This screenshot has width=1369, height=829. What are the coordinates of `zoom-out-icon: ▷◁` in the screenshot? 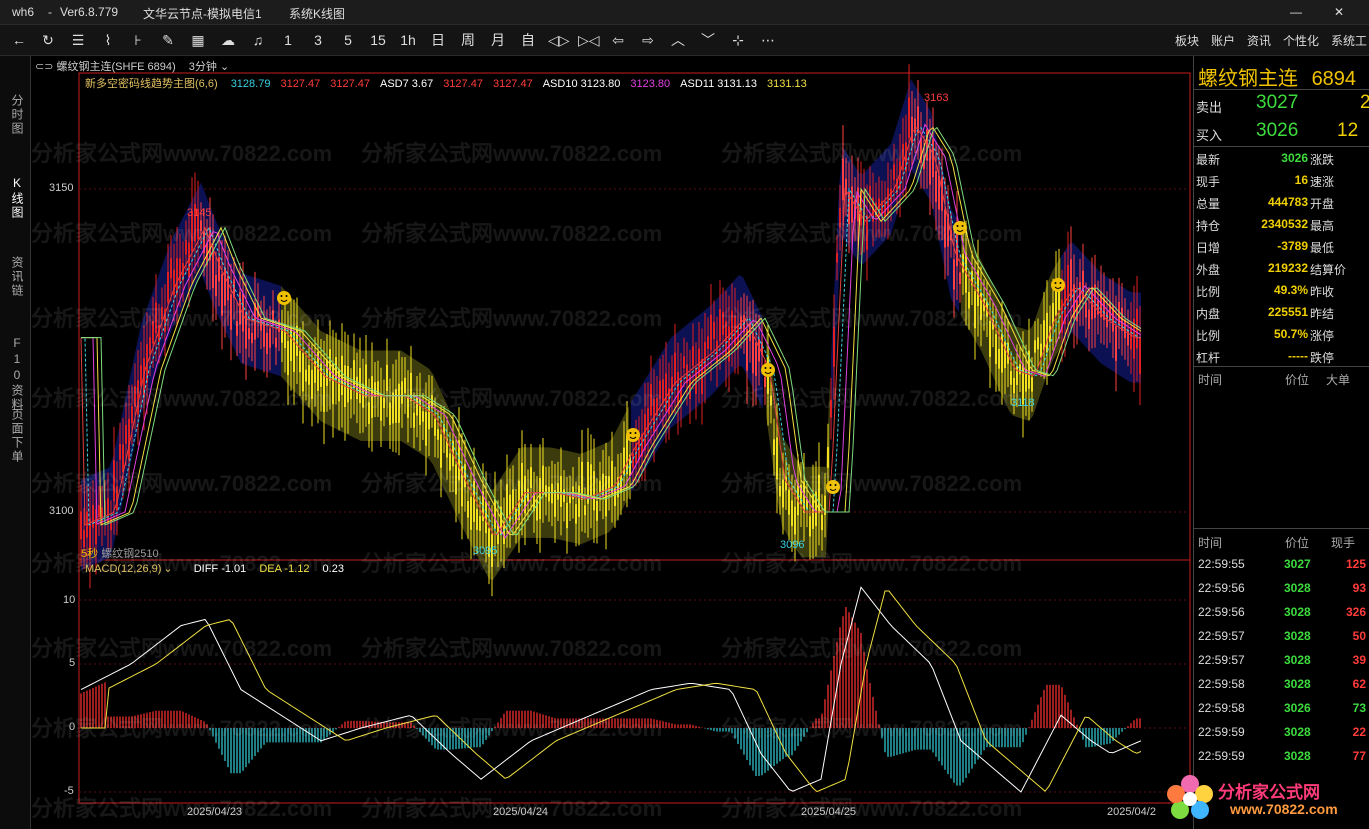 It's located at (589, 40).